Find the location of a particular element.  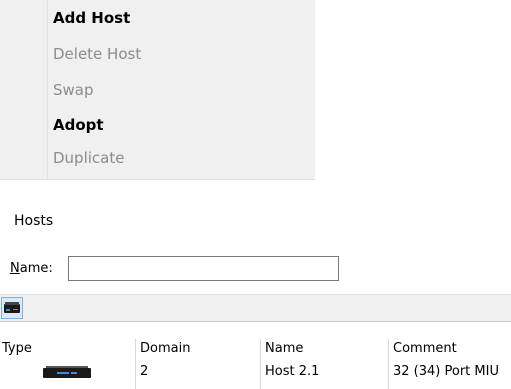

host-type-filter-button is located at coordinates (12, 308).